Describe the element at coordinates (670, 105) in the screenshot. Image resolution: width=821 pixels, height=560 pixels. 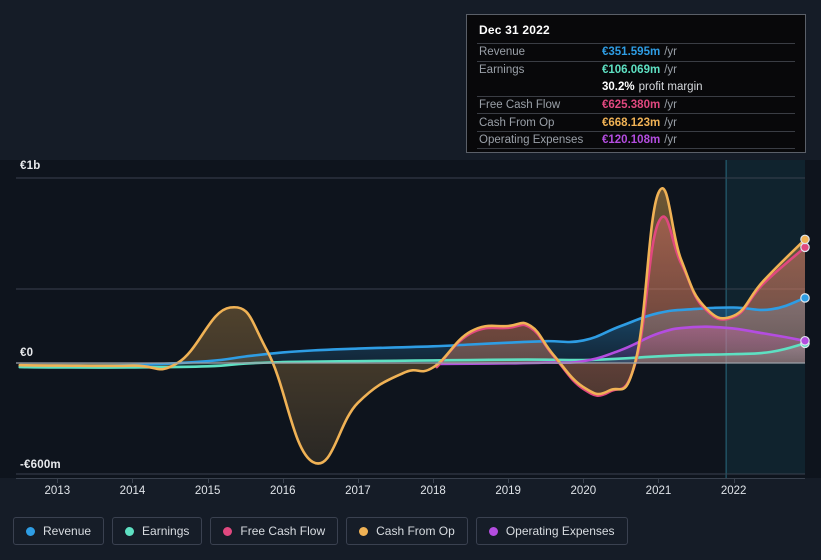
I see `tooltip-unit-free-cash-flow: /yr` at that location.